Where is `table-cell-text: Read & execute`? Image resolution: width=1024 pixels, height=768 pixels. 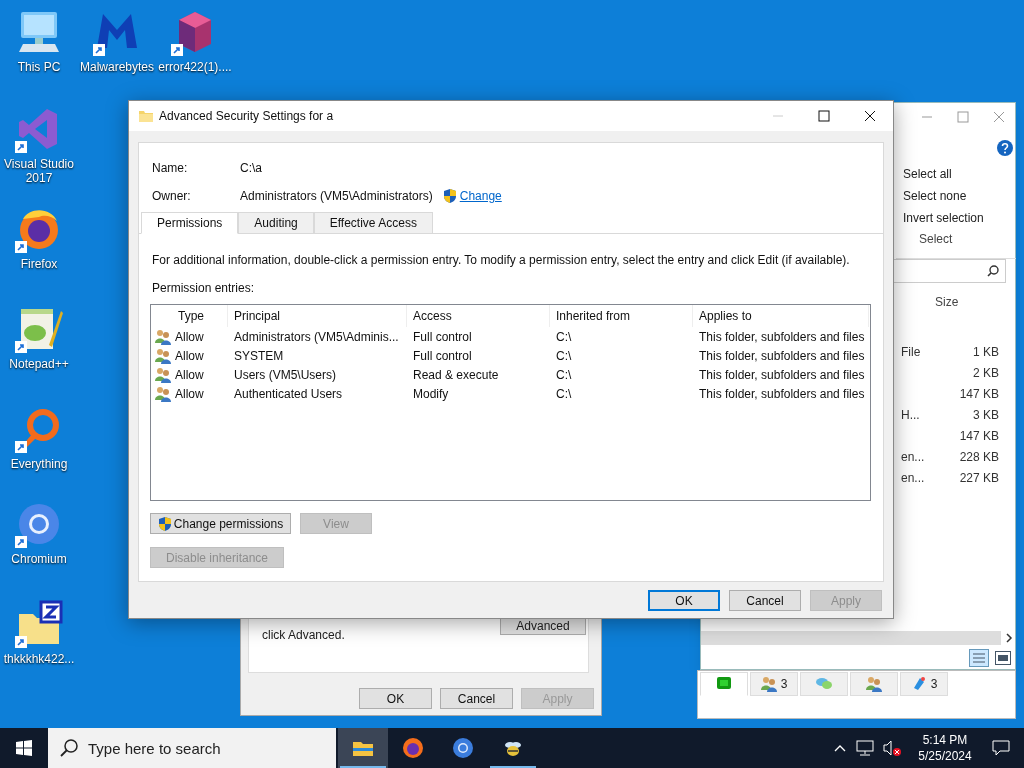
table-cell-text: Read & execute is located at coordinates (456, 375).